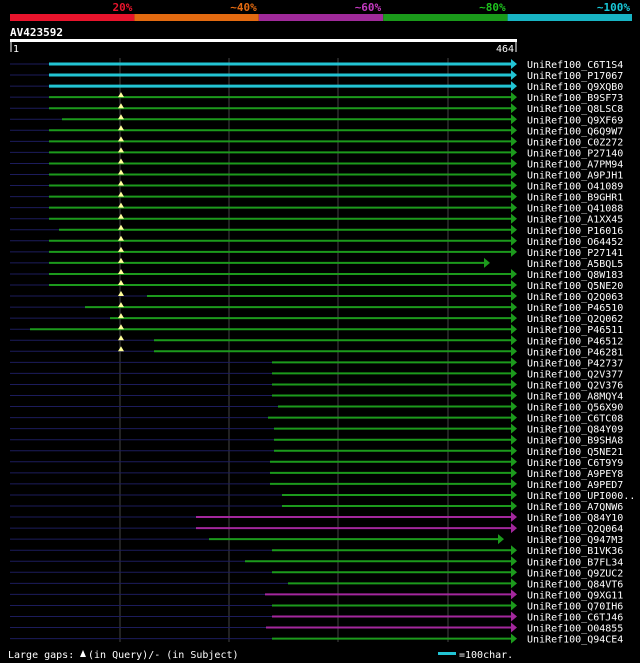 This screenshot has height=663, width=640. I want to click on hit-row: UniRef100_B9SF73, so click(316, 98).